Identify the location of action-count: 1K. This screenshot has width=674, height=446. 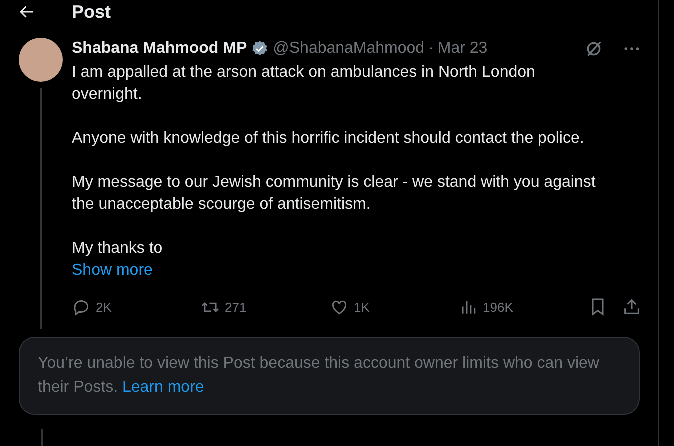
(362, 307).